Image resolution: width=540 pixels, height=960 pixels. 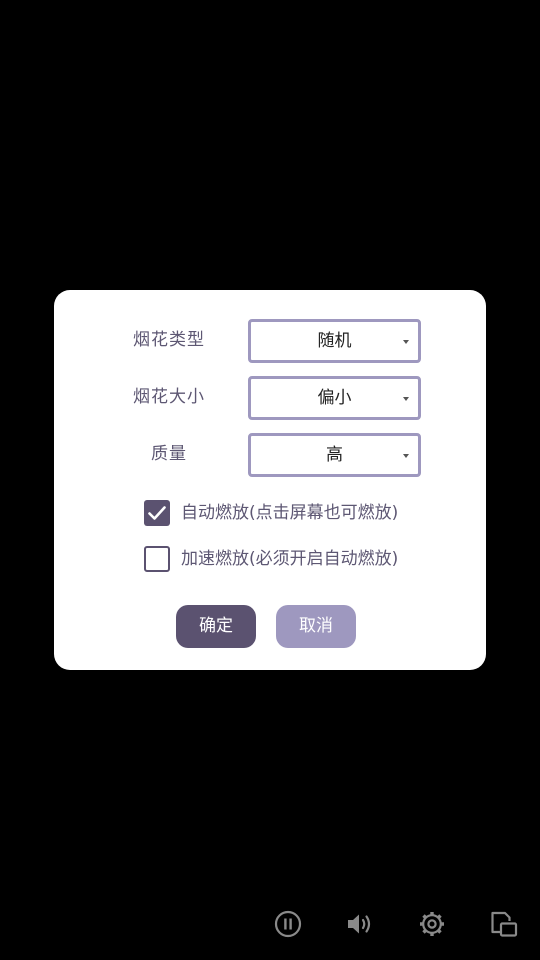 I want to click on pause-icon, so click(x=288, y=924).